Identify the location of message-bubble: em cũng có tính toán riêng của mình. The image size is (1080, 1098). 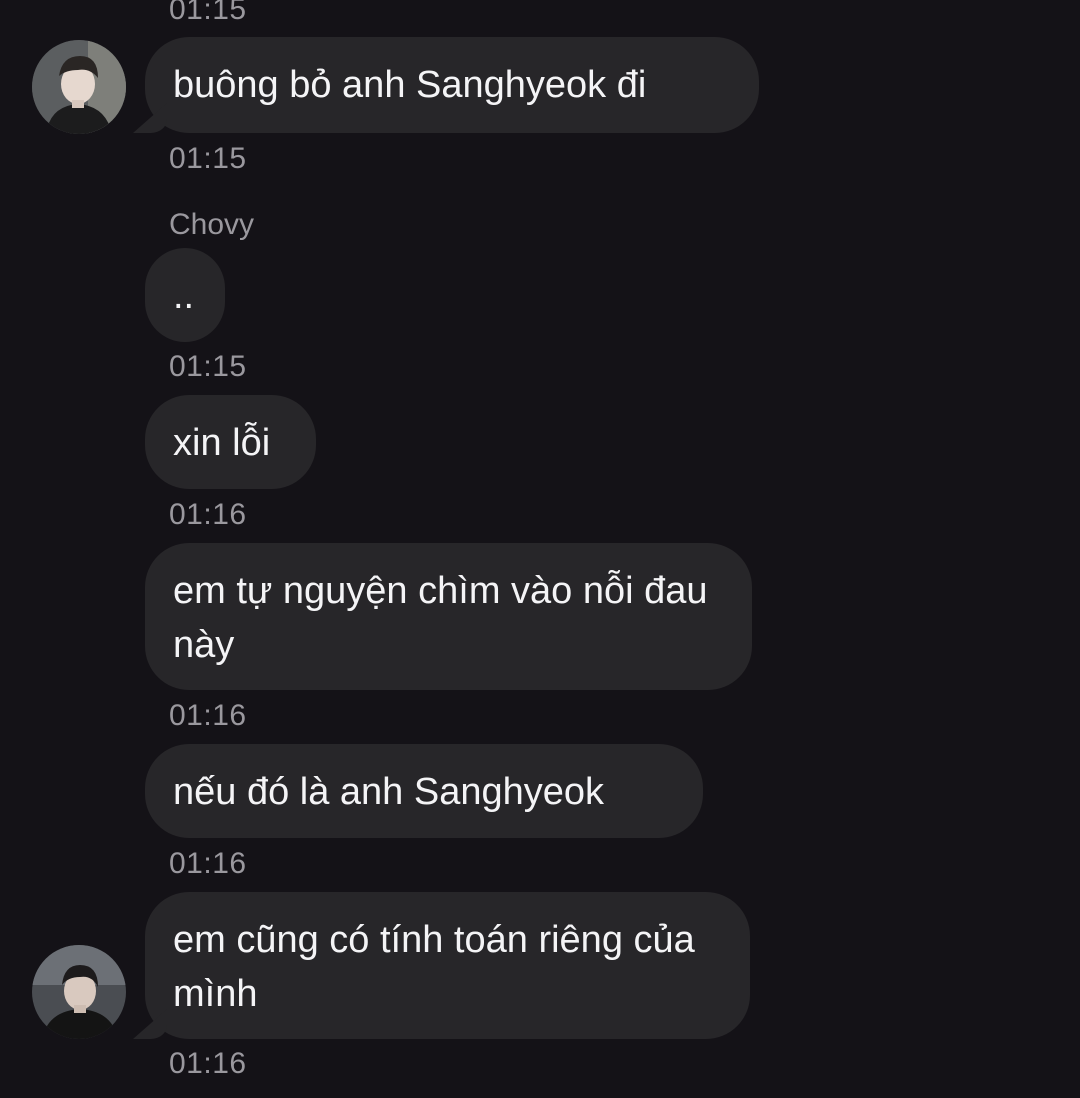
(447, 965).